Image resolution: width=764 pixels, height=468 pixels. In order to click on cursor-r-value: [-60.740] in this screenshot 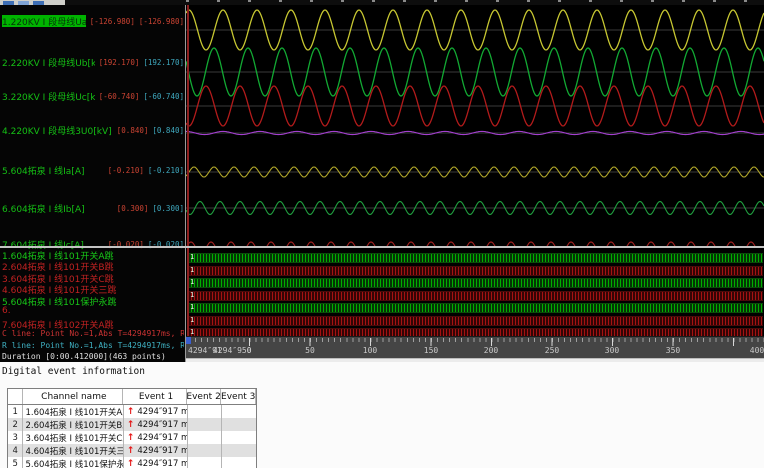, I will do `click(163, 96)`.